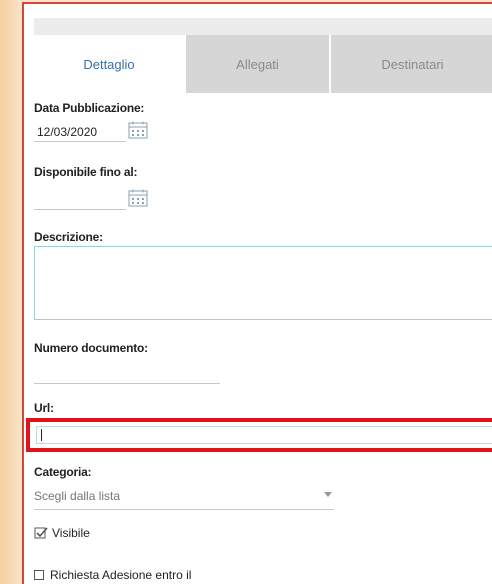 Image resolution: width=492 pixels, height=584 pixels. I want to click on panel-header-bar, so click(263, 26).